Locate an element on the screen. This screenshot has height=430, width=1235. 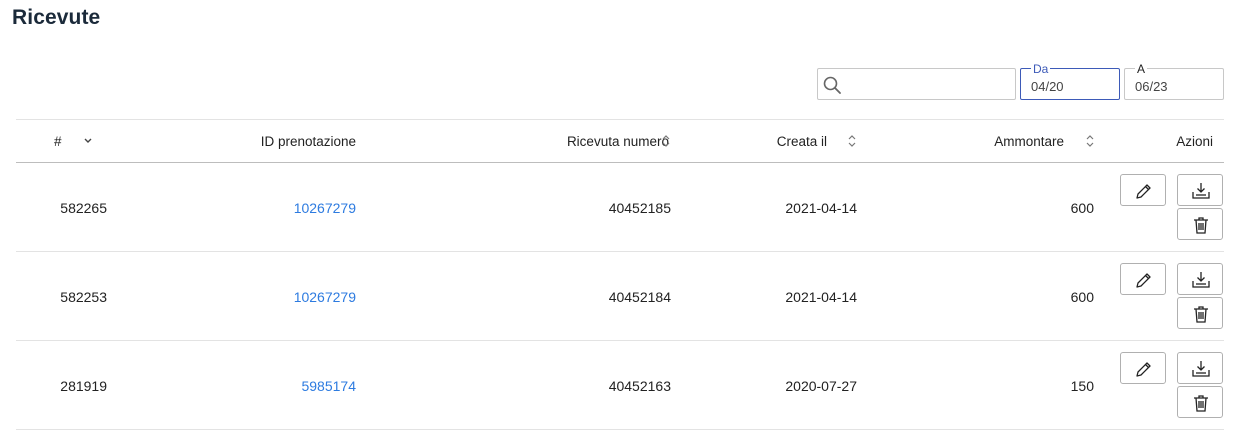
cell-receipt-number: 40452185 is located at coordinates (639, 208).